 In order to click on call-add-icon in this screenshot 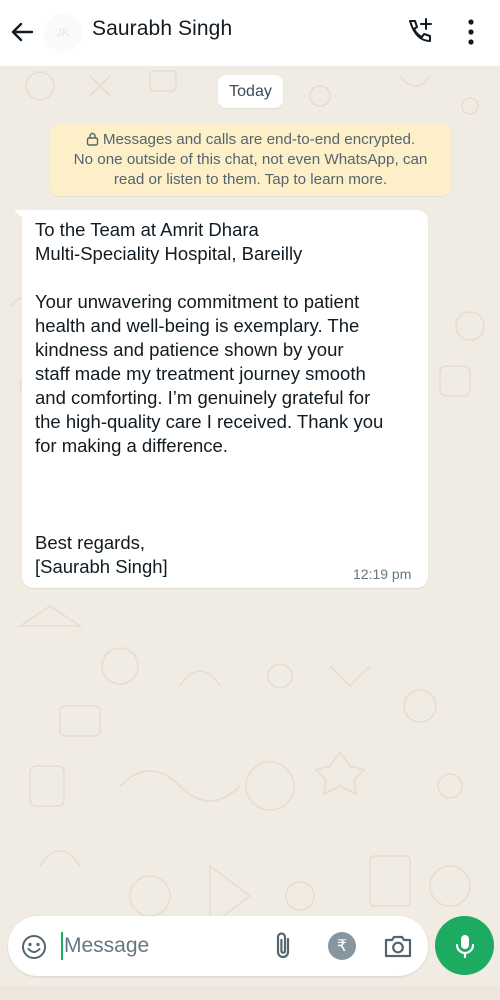, I will do `click(419, 32)`.